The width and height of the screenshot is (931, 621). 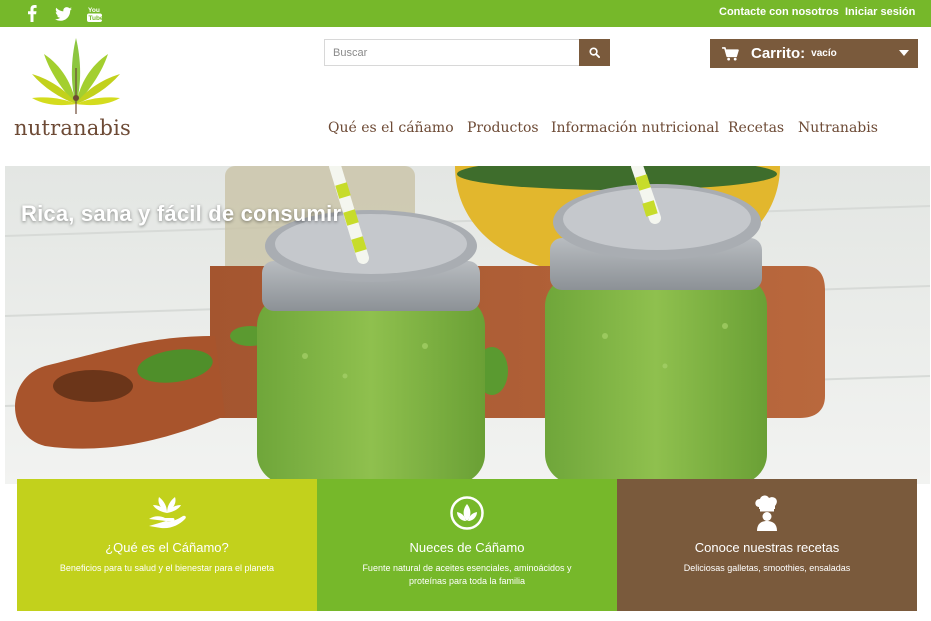 What do you see at coordinates (94, 10) in the screenshot?
I see `svg-text: You` at bounding box center [94, 10].